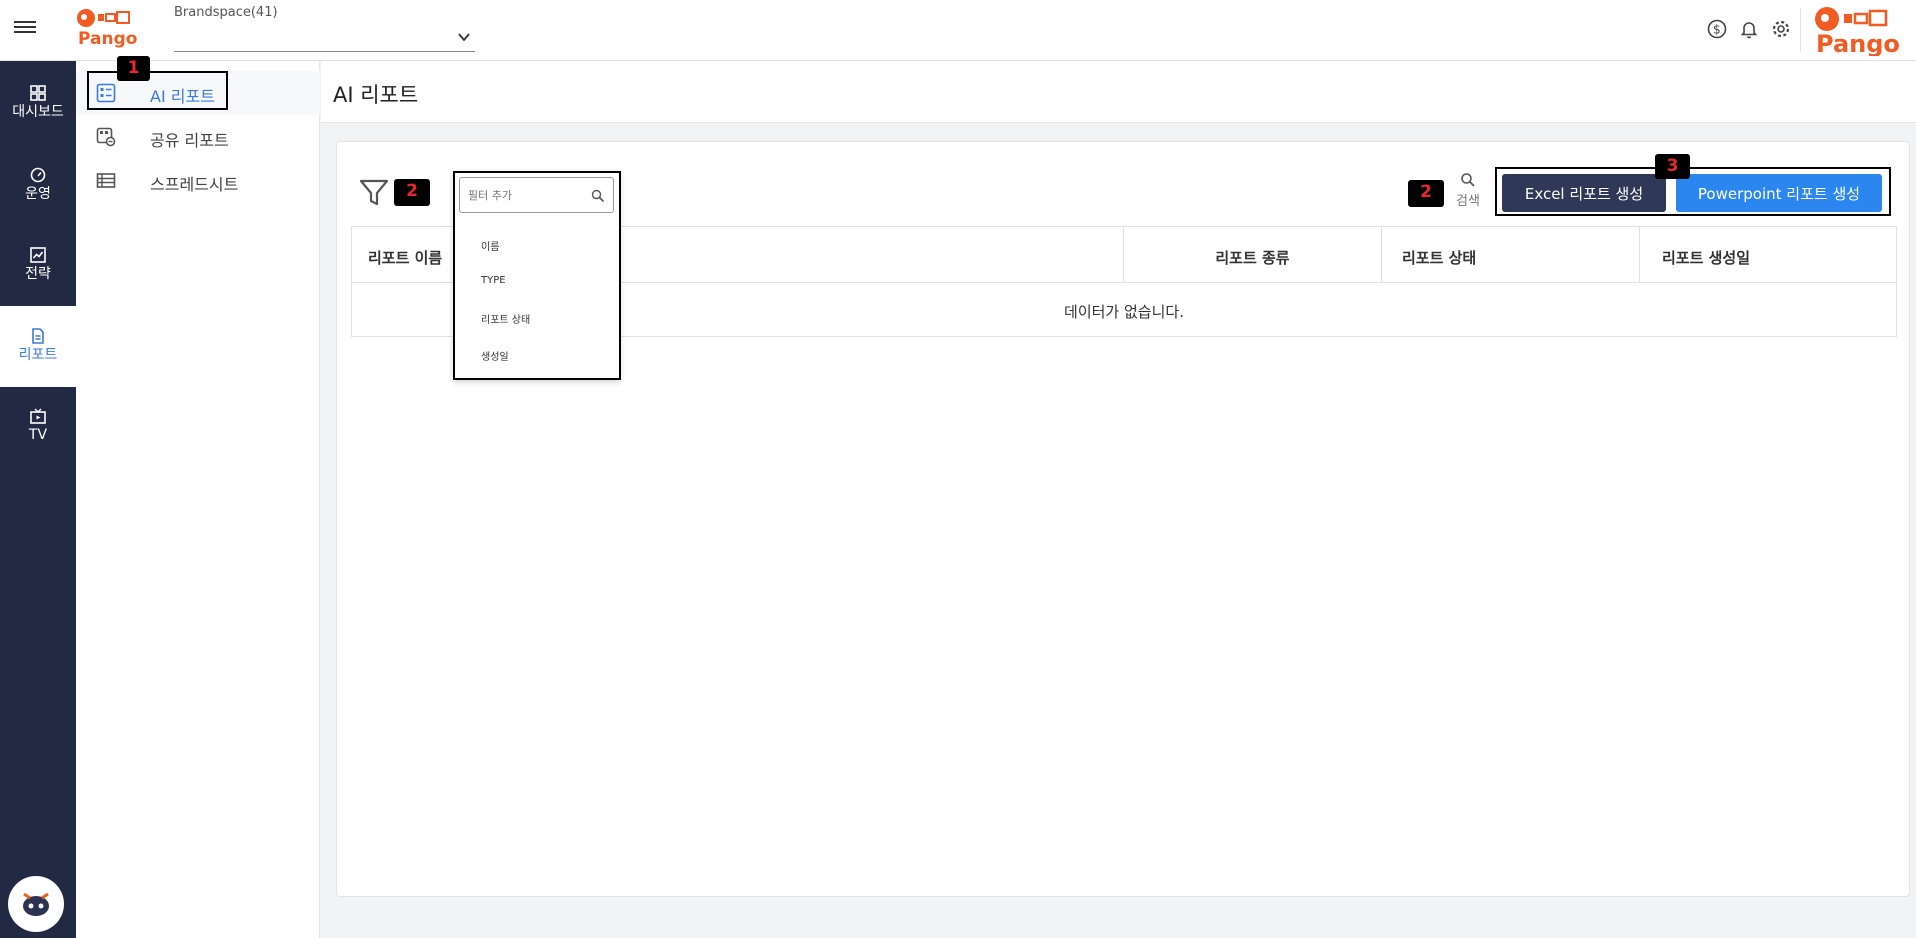  Describe the element at coordinates (1468, 201) in the screenshot. I see `search-label: 검색` at that location.